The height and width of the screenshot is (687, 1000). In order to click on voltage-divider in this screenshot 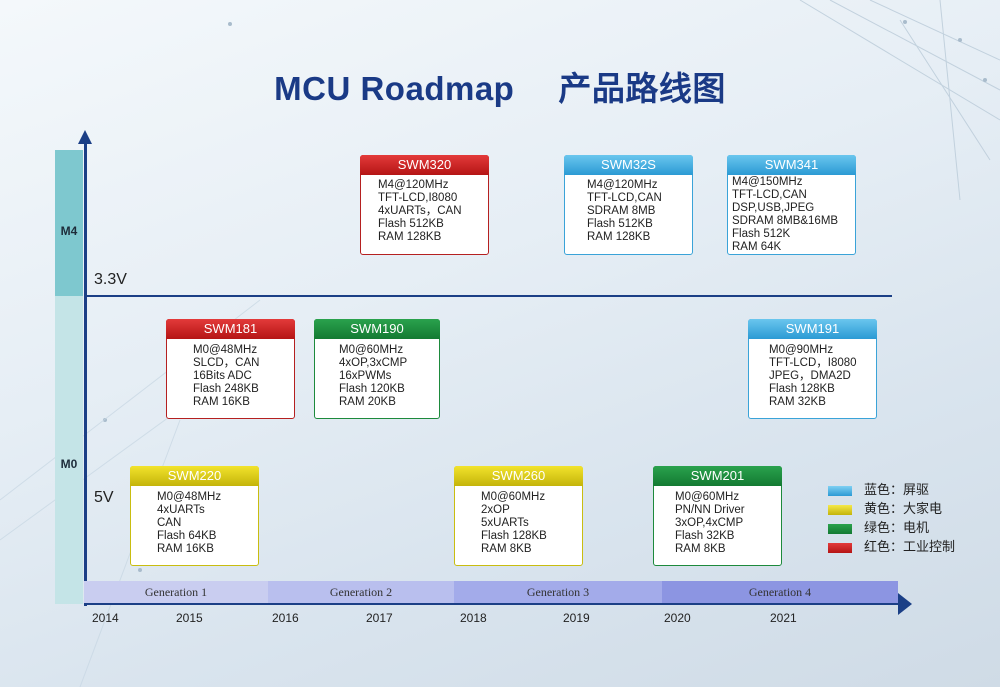, I will do `click(488, 296)`.